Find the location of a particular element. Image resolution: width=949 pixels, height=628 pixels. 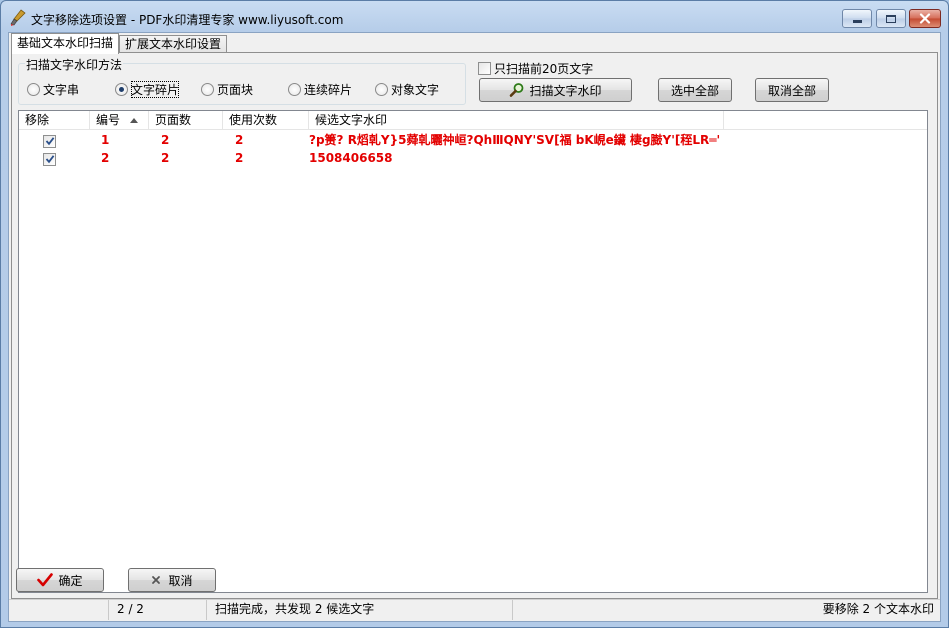

column-uses: 使用次数 is located at coordinates (266, 120).